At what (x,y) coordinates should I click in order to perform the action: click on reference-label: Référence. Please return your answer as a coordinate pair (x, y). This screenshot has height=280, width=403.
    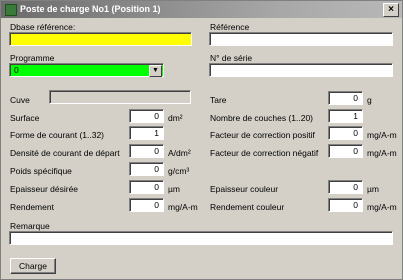
    Looking at the image, I should click on (230, 27).